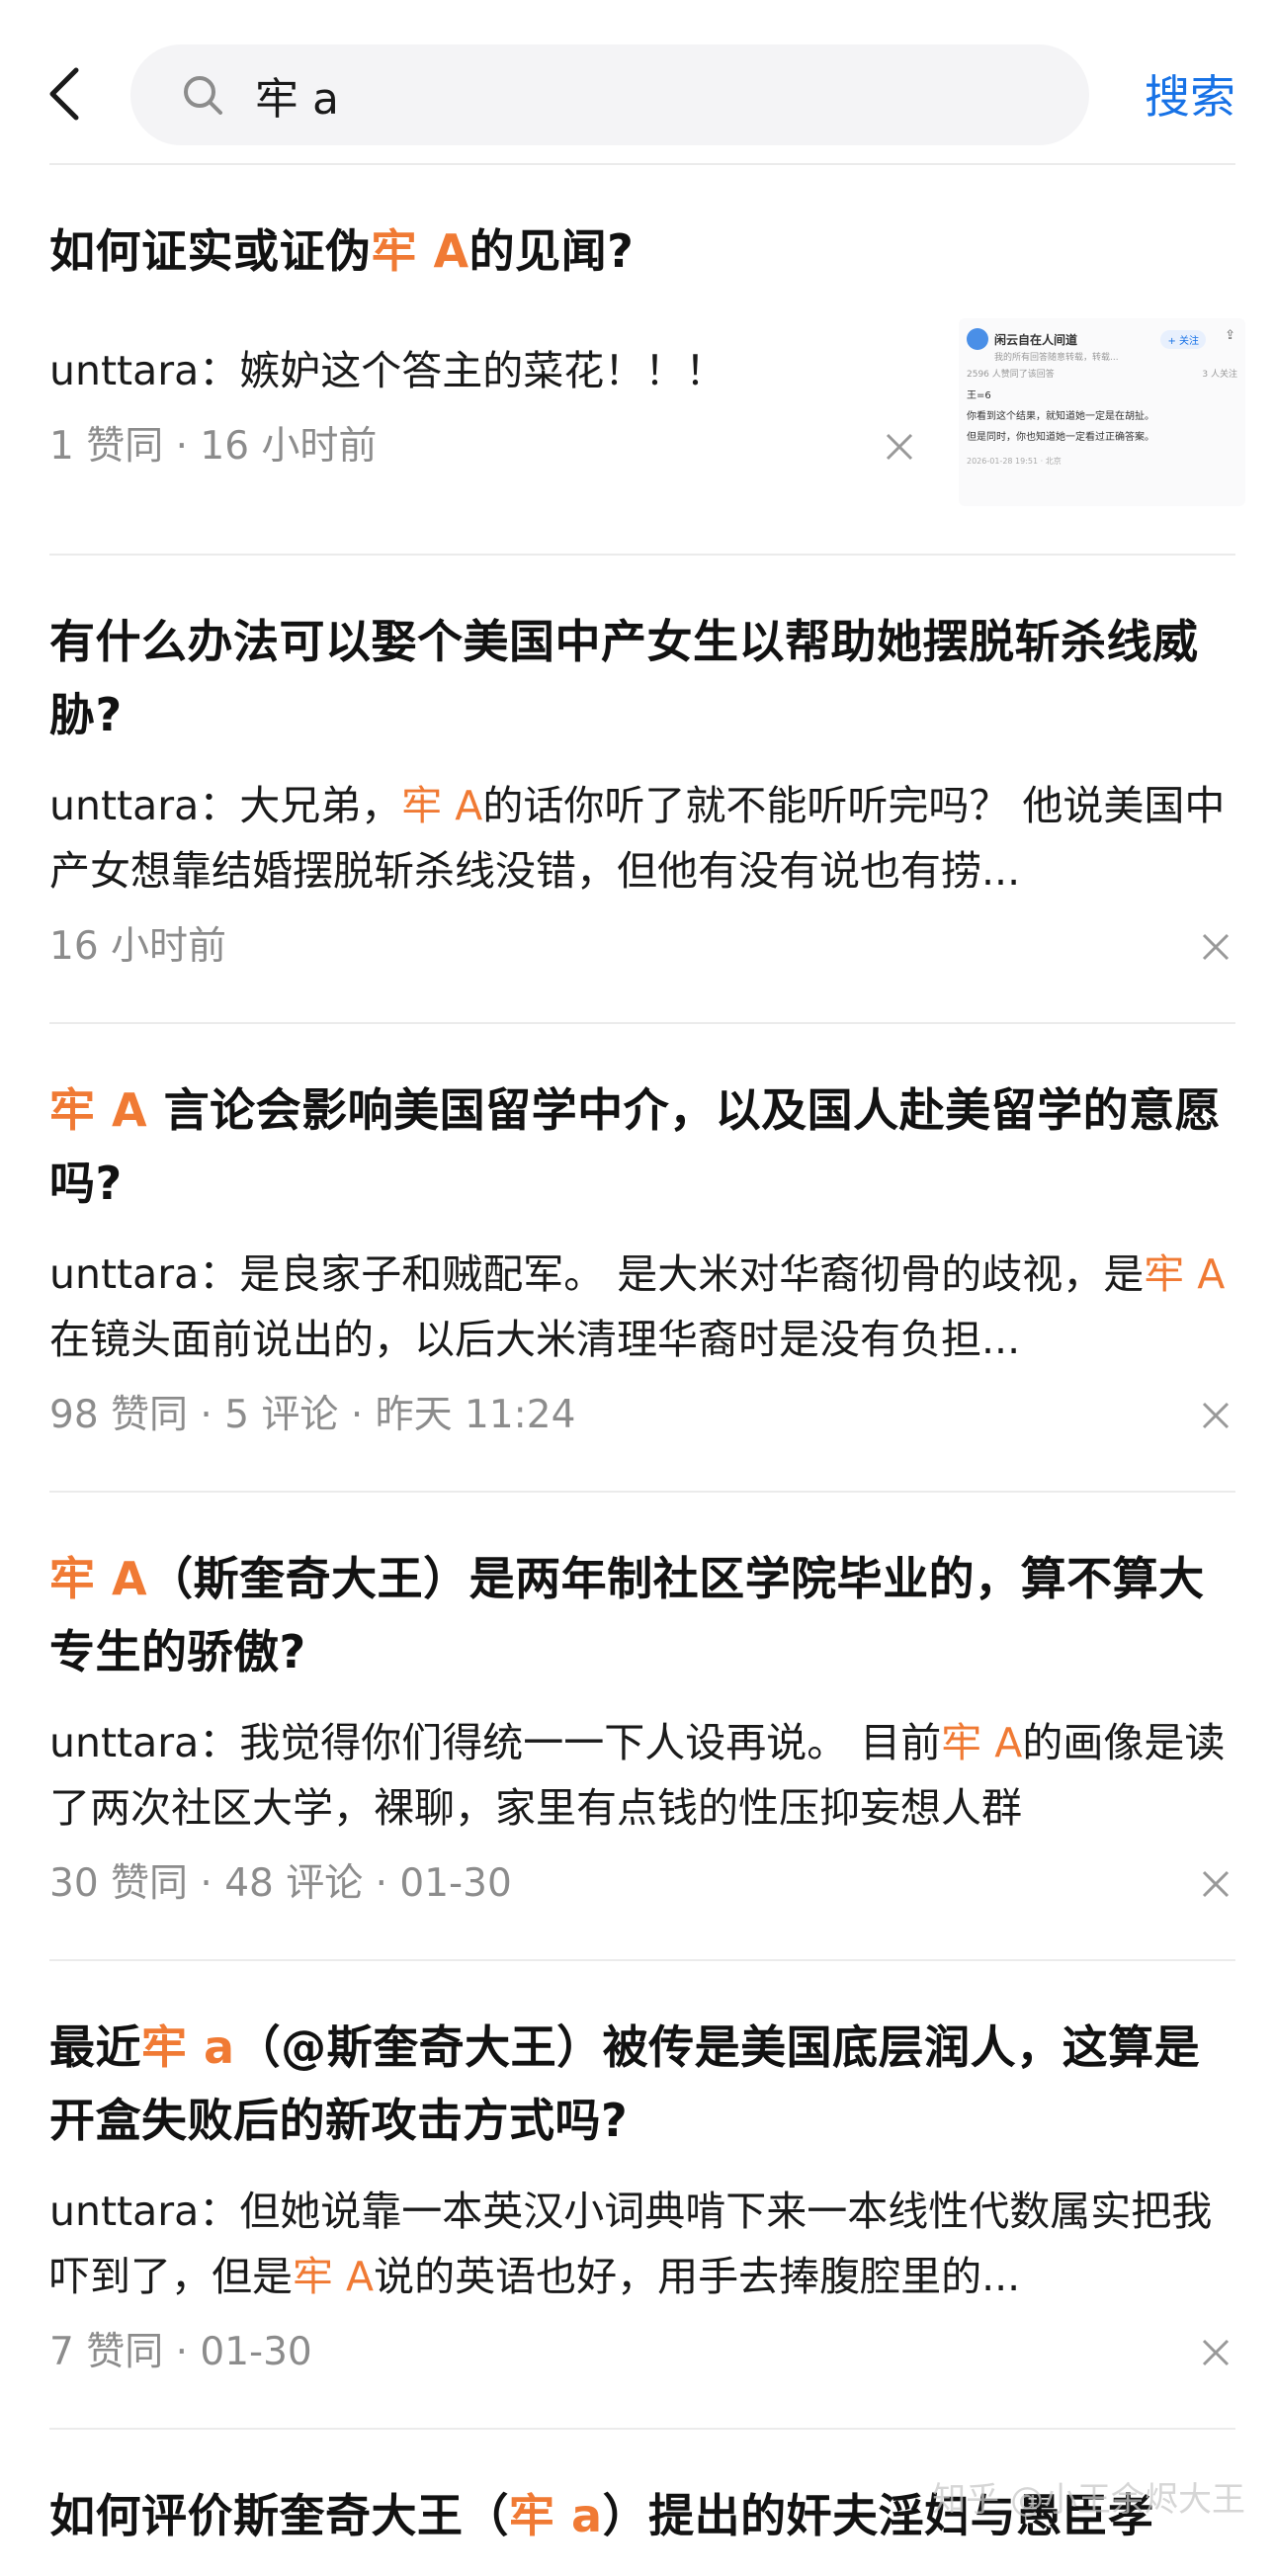 This screenshot has width=1275, height=2576. I want to click on search-bar, so click(609, 94).